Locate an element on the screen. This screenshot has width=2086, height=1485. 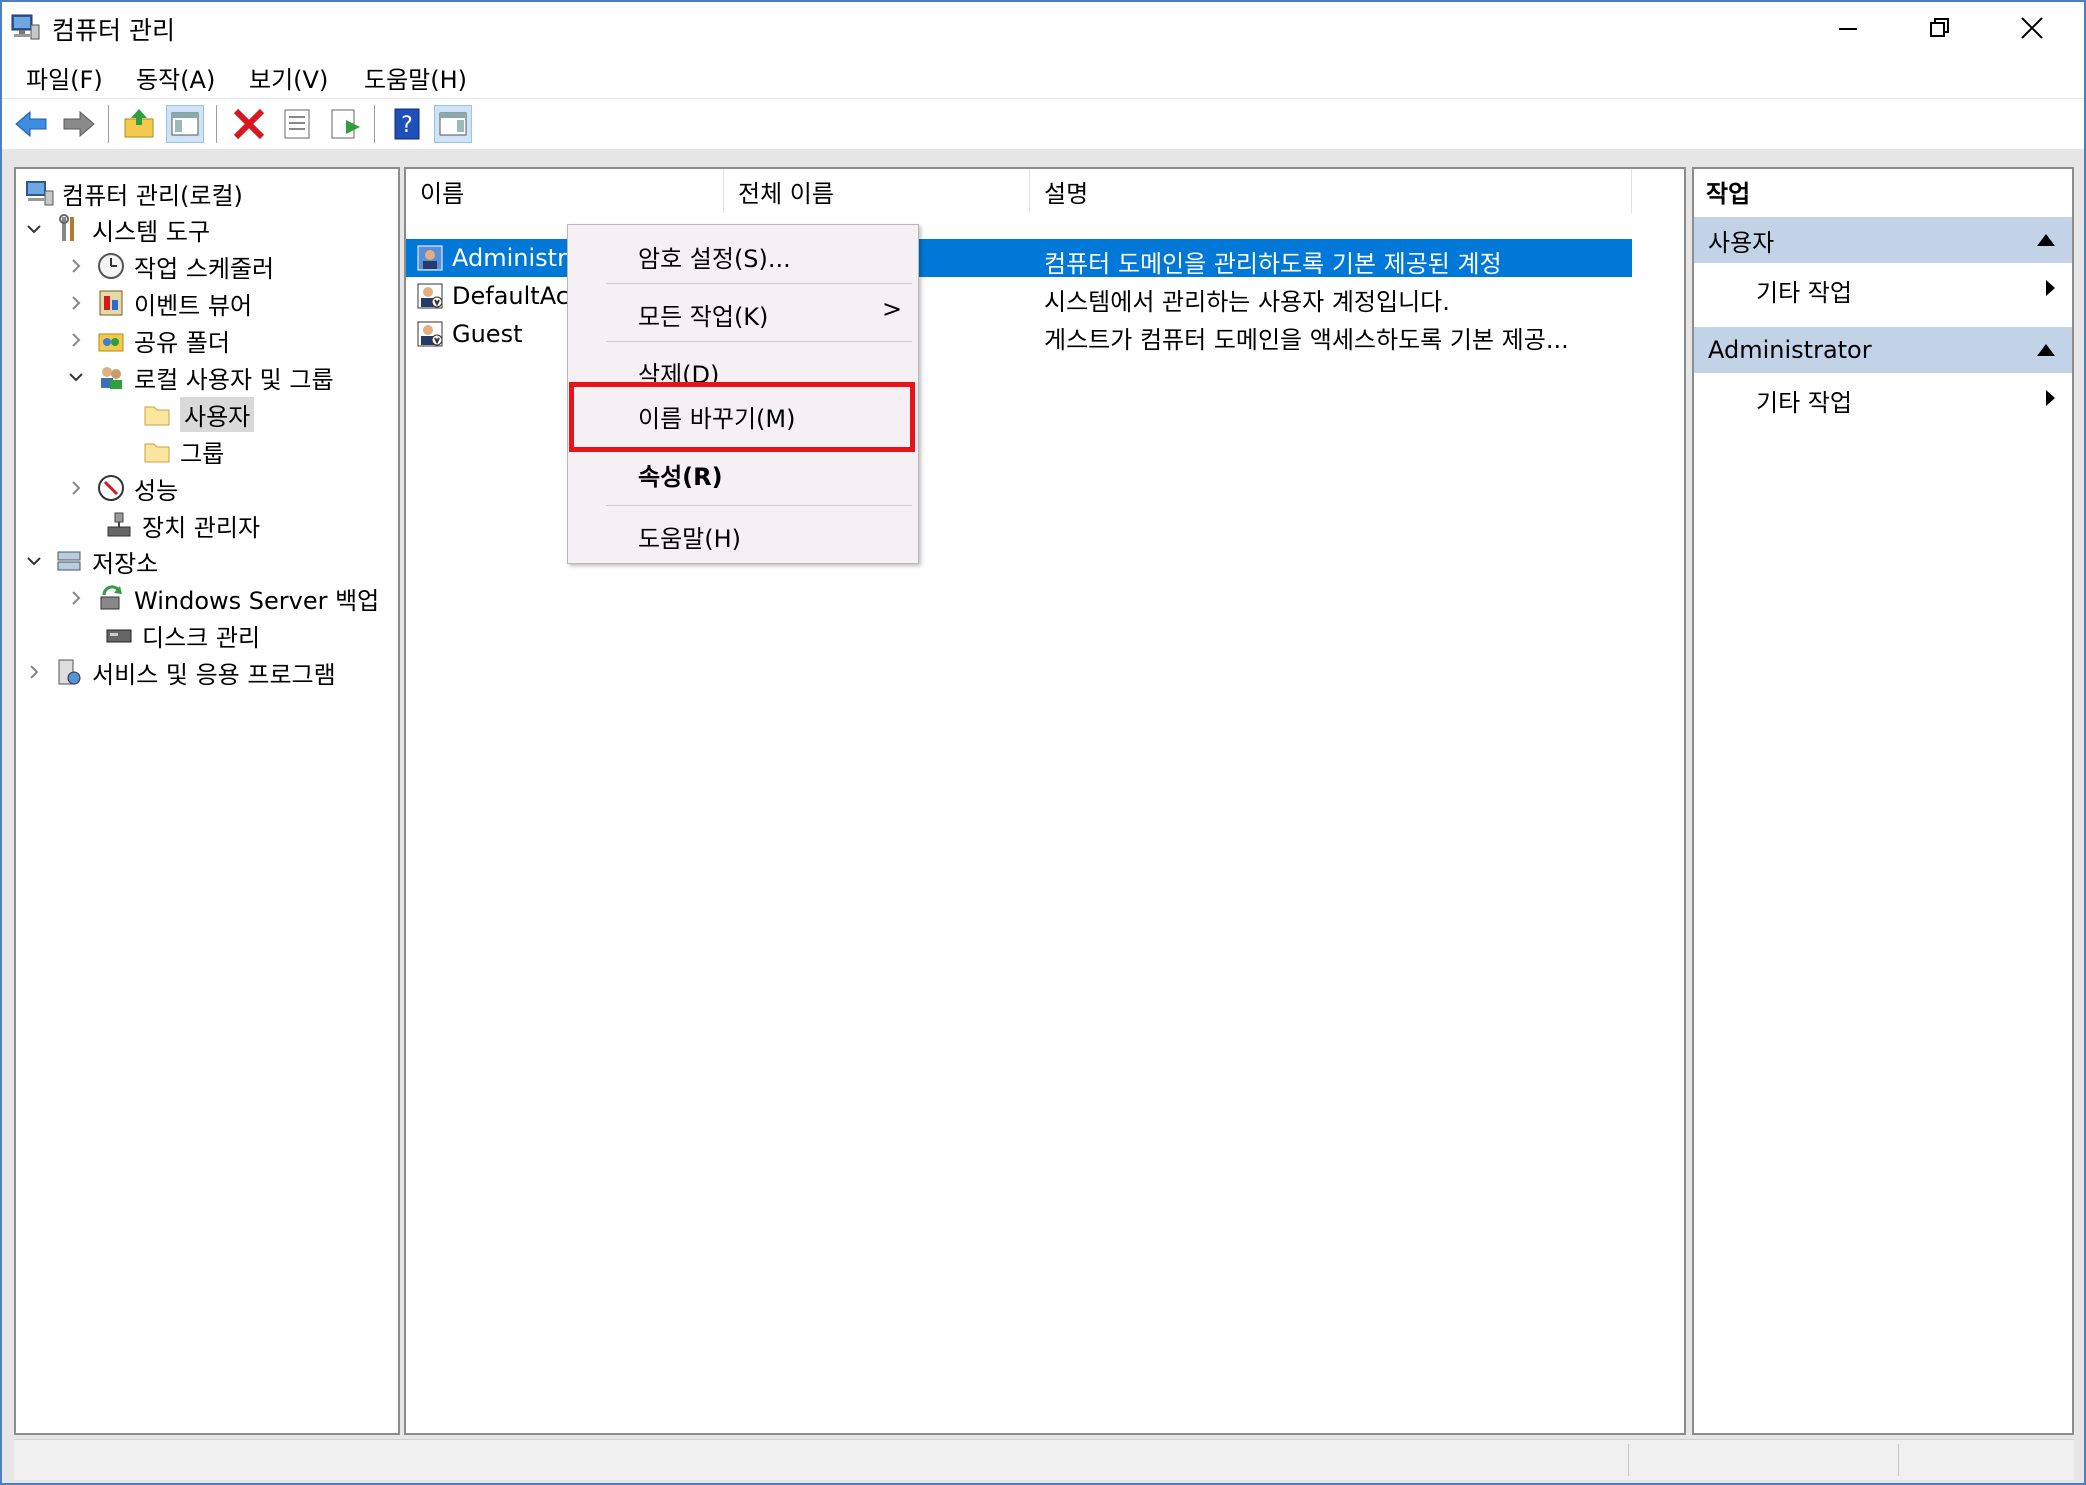
tree-item-root: 컴퓨터 관리(로컬) is located at coordinates (133, 193).